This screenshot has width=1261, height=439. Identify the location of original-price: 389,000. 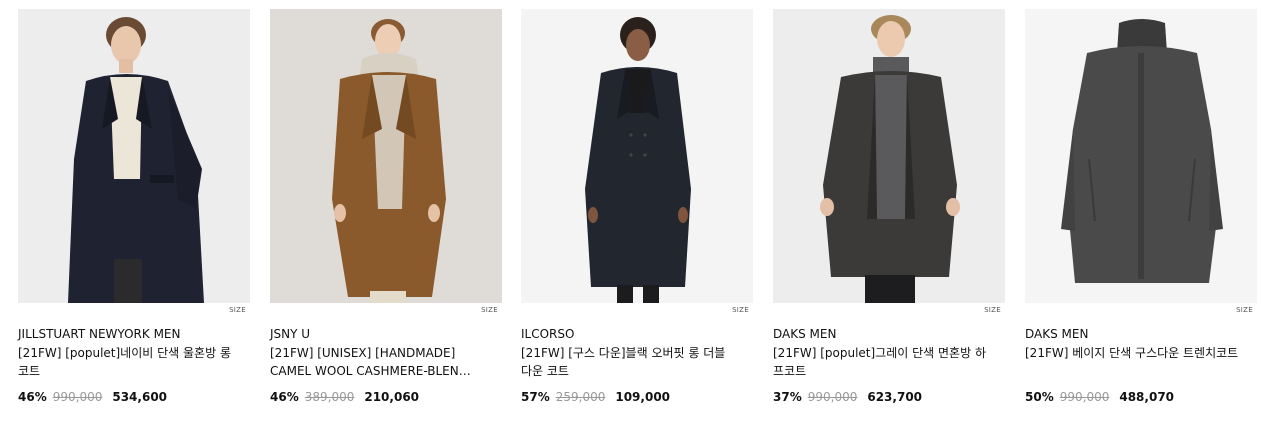
(329, 397).